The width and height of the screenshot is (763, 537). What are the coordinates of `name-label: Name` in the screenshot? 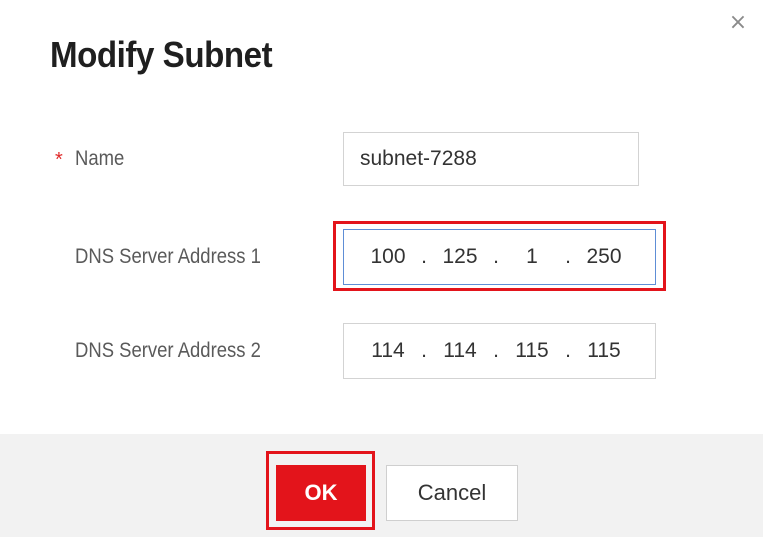 It's located at (100, 158).